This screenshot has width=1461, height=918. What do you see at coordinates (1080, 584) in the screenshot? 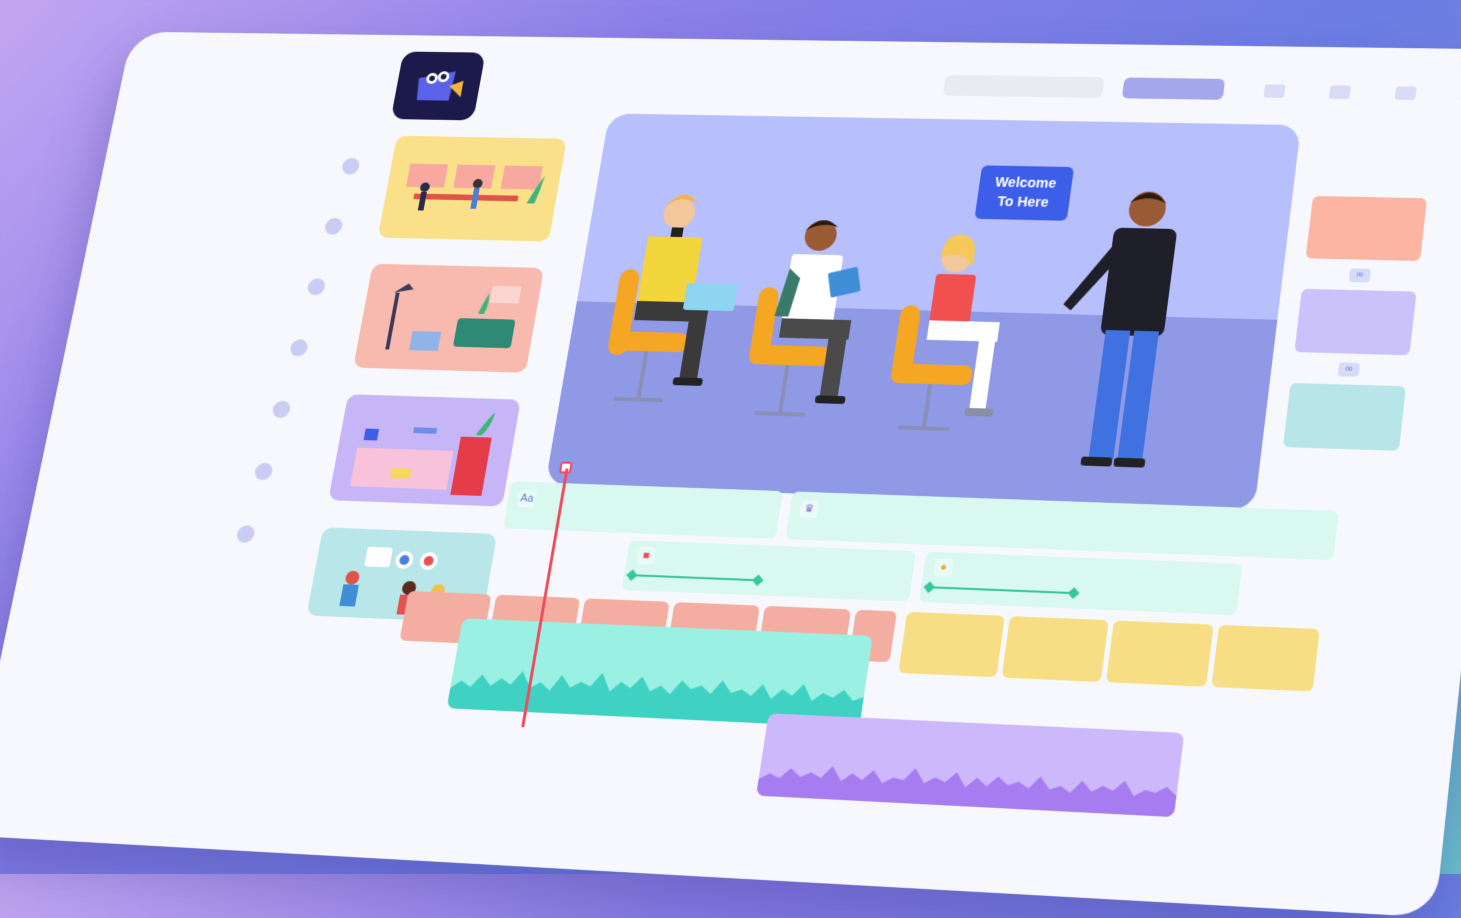
I see `character-animation-track: ●` at bounding box center [1080, 584].